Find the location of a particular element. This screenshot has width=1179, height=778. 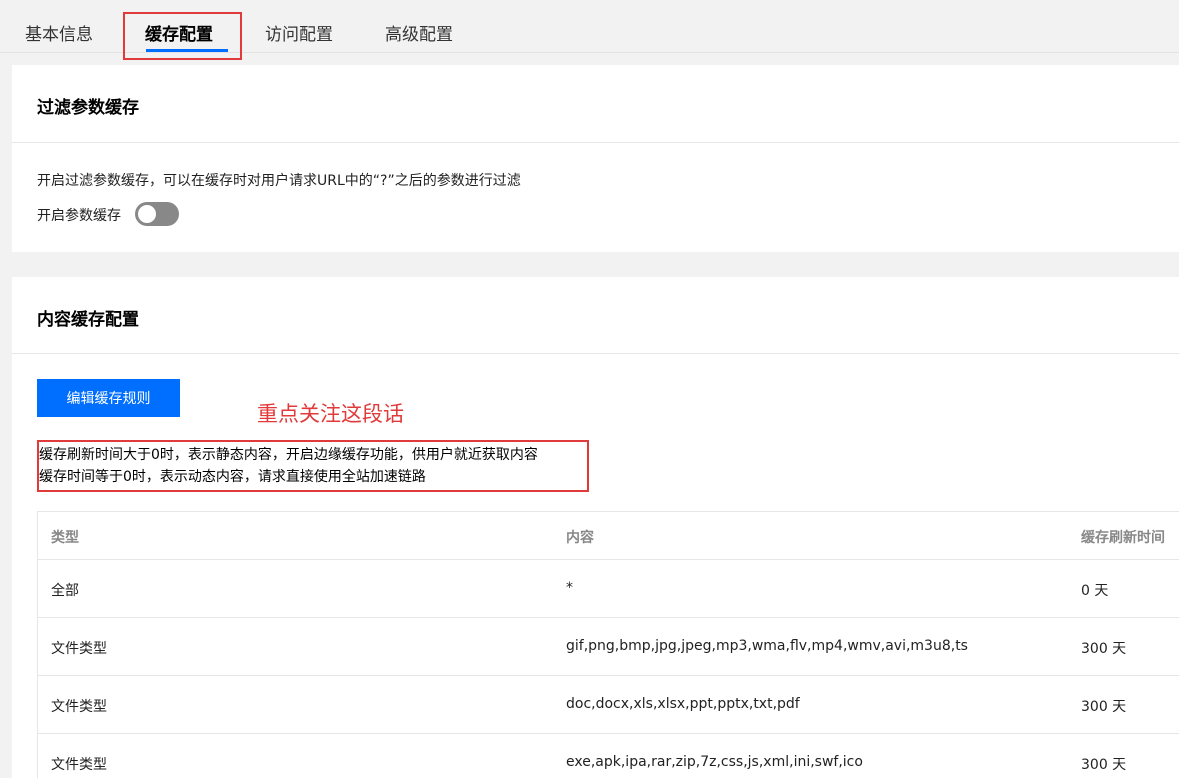

cell-refresh-time: 0 天 is located at coordinates (1095, 591).